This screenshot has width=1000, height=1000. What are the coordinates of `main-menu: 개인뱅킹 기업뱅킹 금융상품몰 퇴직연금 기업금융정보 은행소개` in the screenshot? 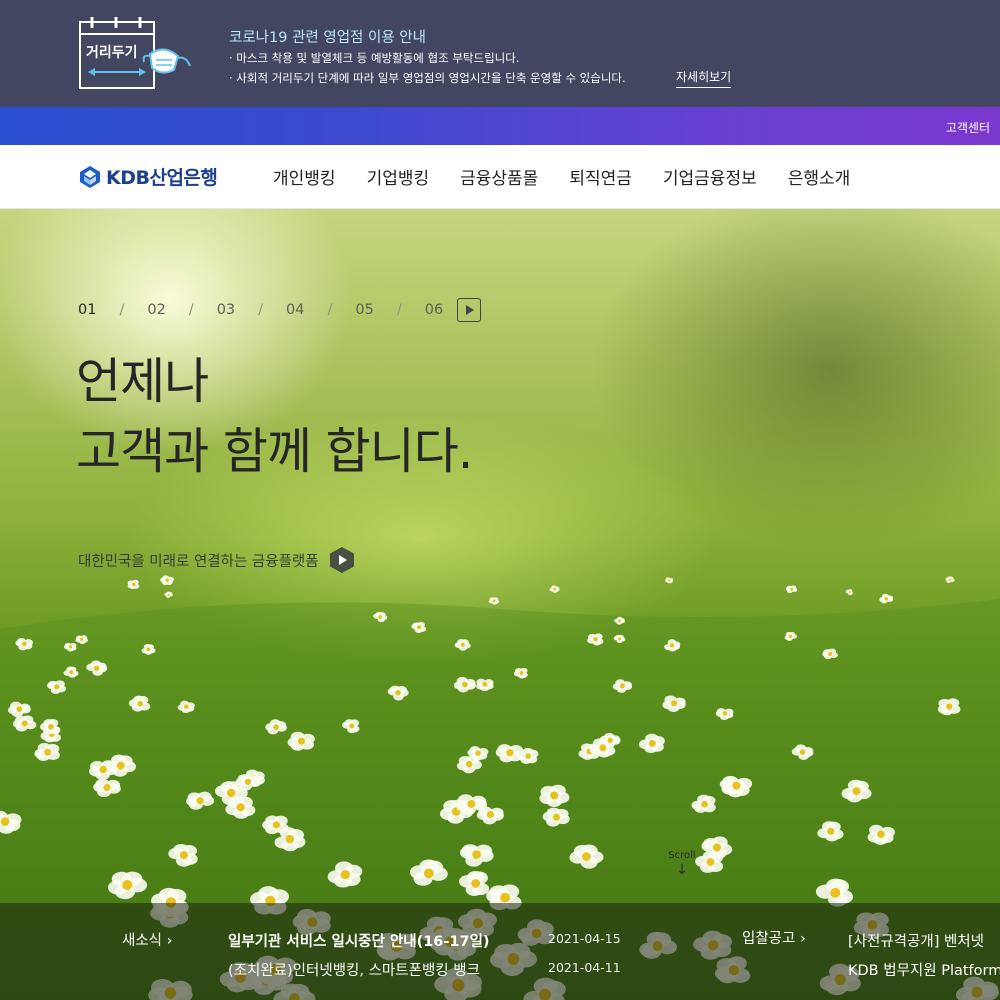 It's located at (577, 176).